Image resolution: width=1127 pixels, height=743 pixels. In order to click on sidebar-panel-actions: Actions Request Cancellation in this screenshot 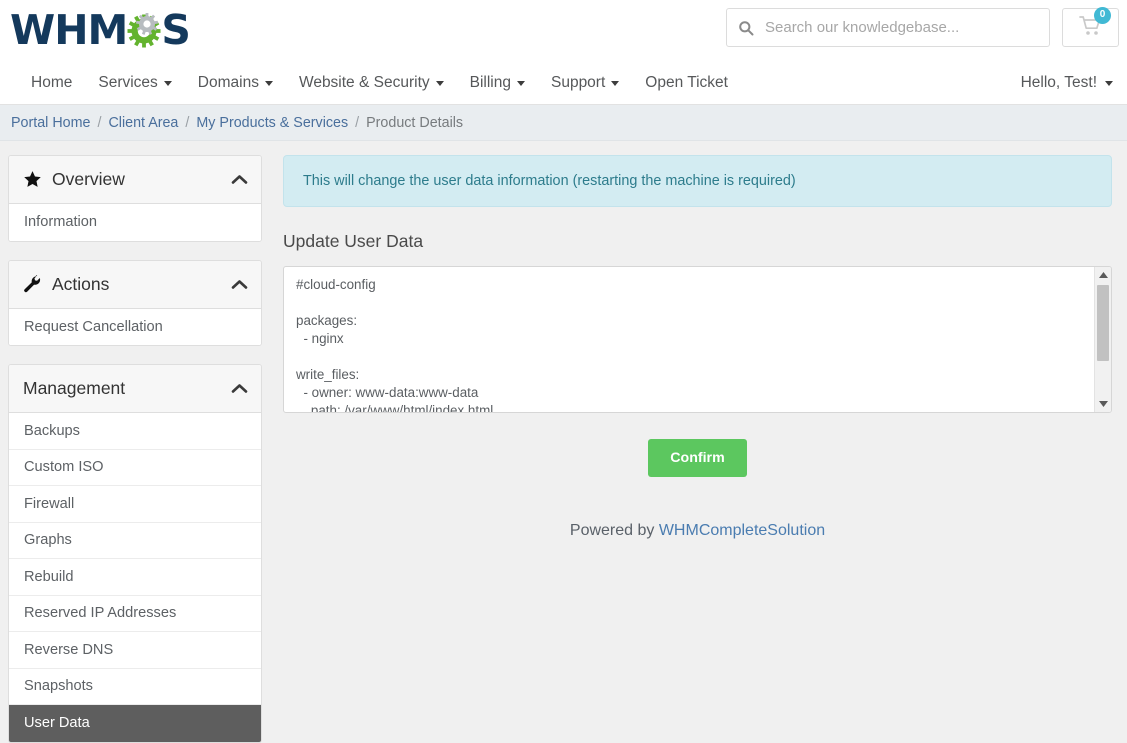, I will do `click(135, 302)`.